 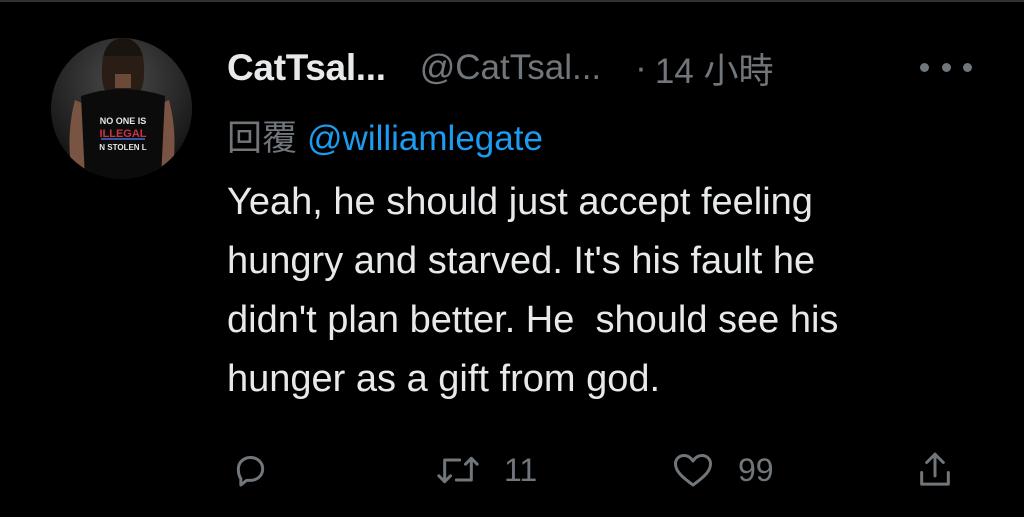 What do you see at coordinates (123, 121) in the screenshot?
I see `shirt-text-1: NO ONE IS` at bounding box center [123, 121].